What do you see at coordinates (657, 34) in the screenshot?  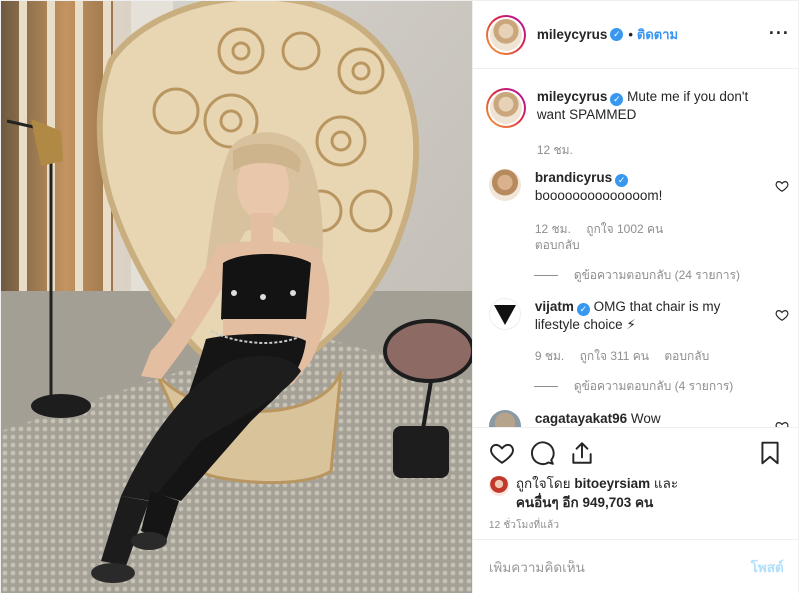 I see `follow-button: ติดตาม` at bounding box center [657, 34].